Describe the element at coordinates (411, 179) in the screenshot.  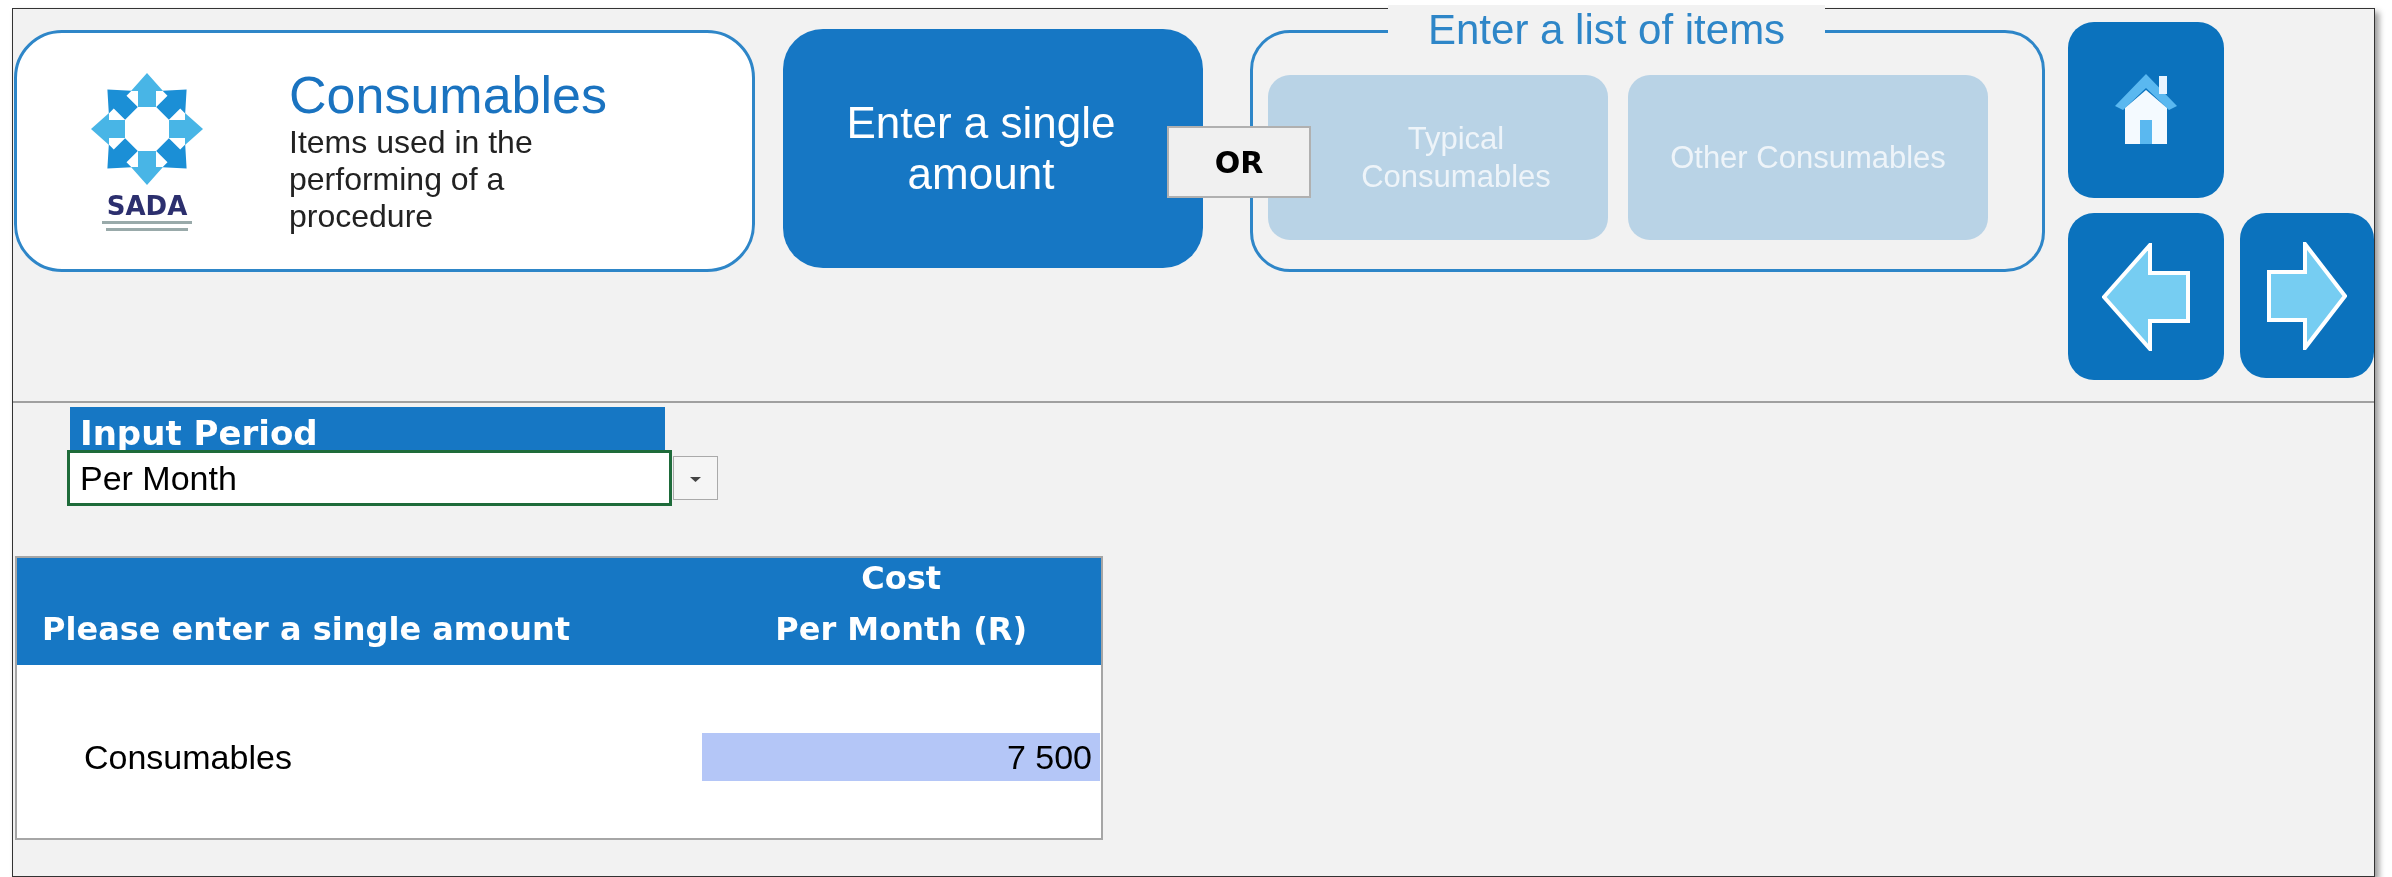
I see `page-description: Items used in the performing of a procedure` at that location.